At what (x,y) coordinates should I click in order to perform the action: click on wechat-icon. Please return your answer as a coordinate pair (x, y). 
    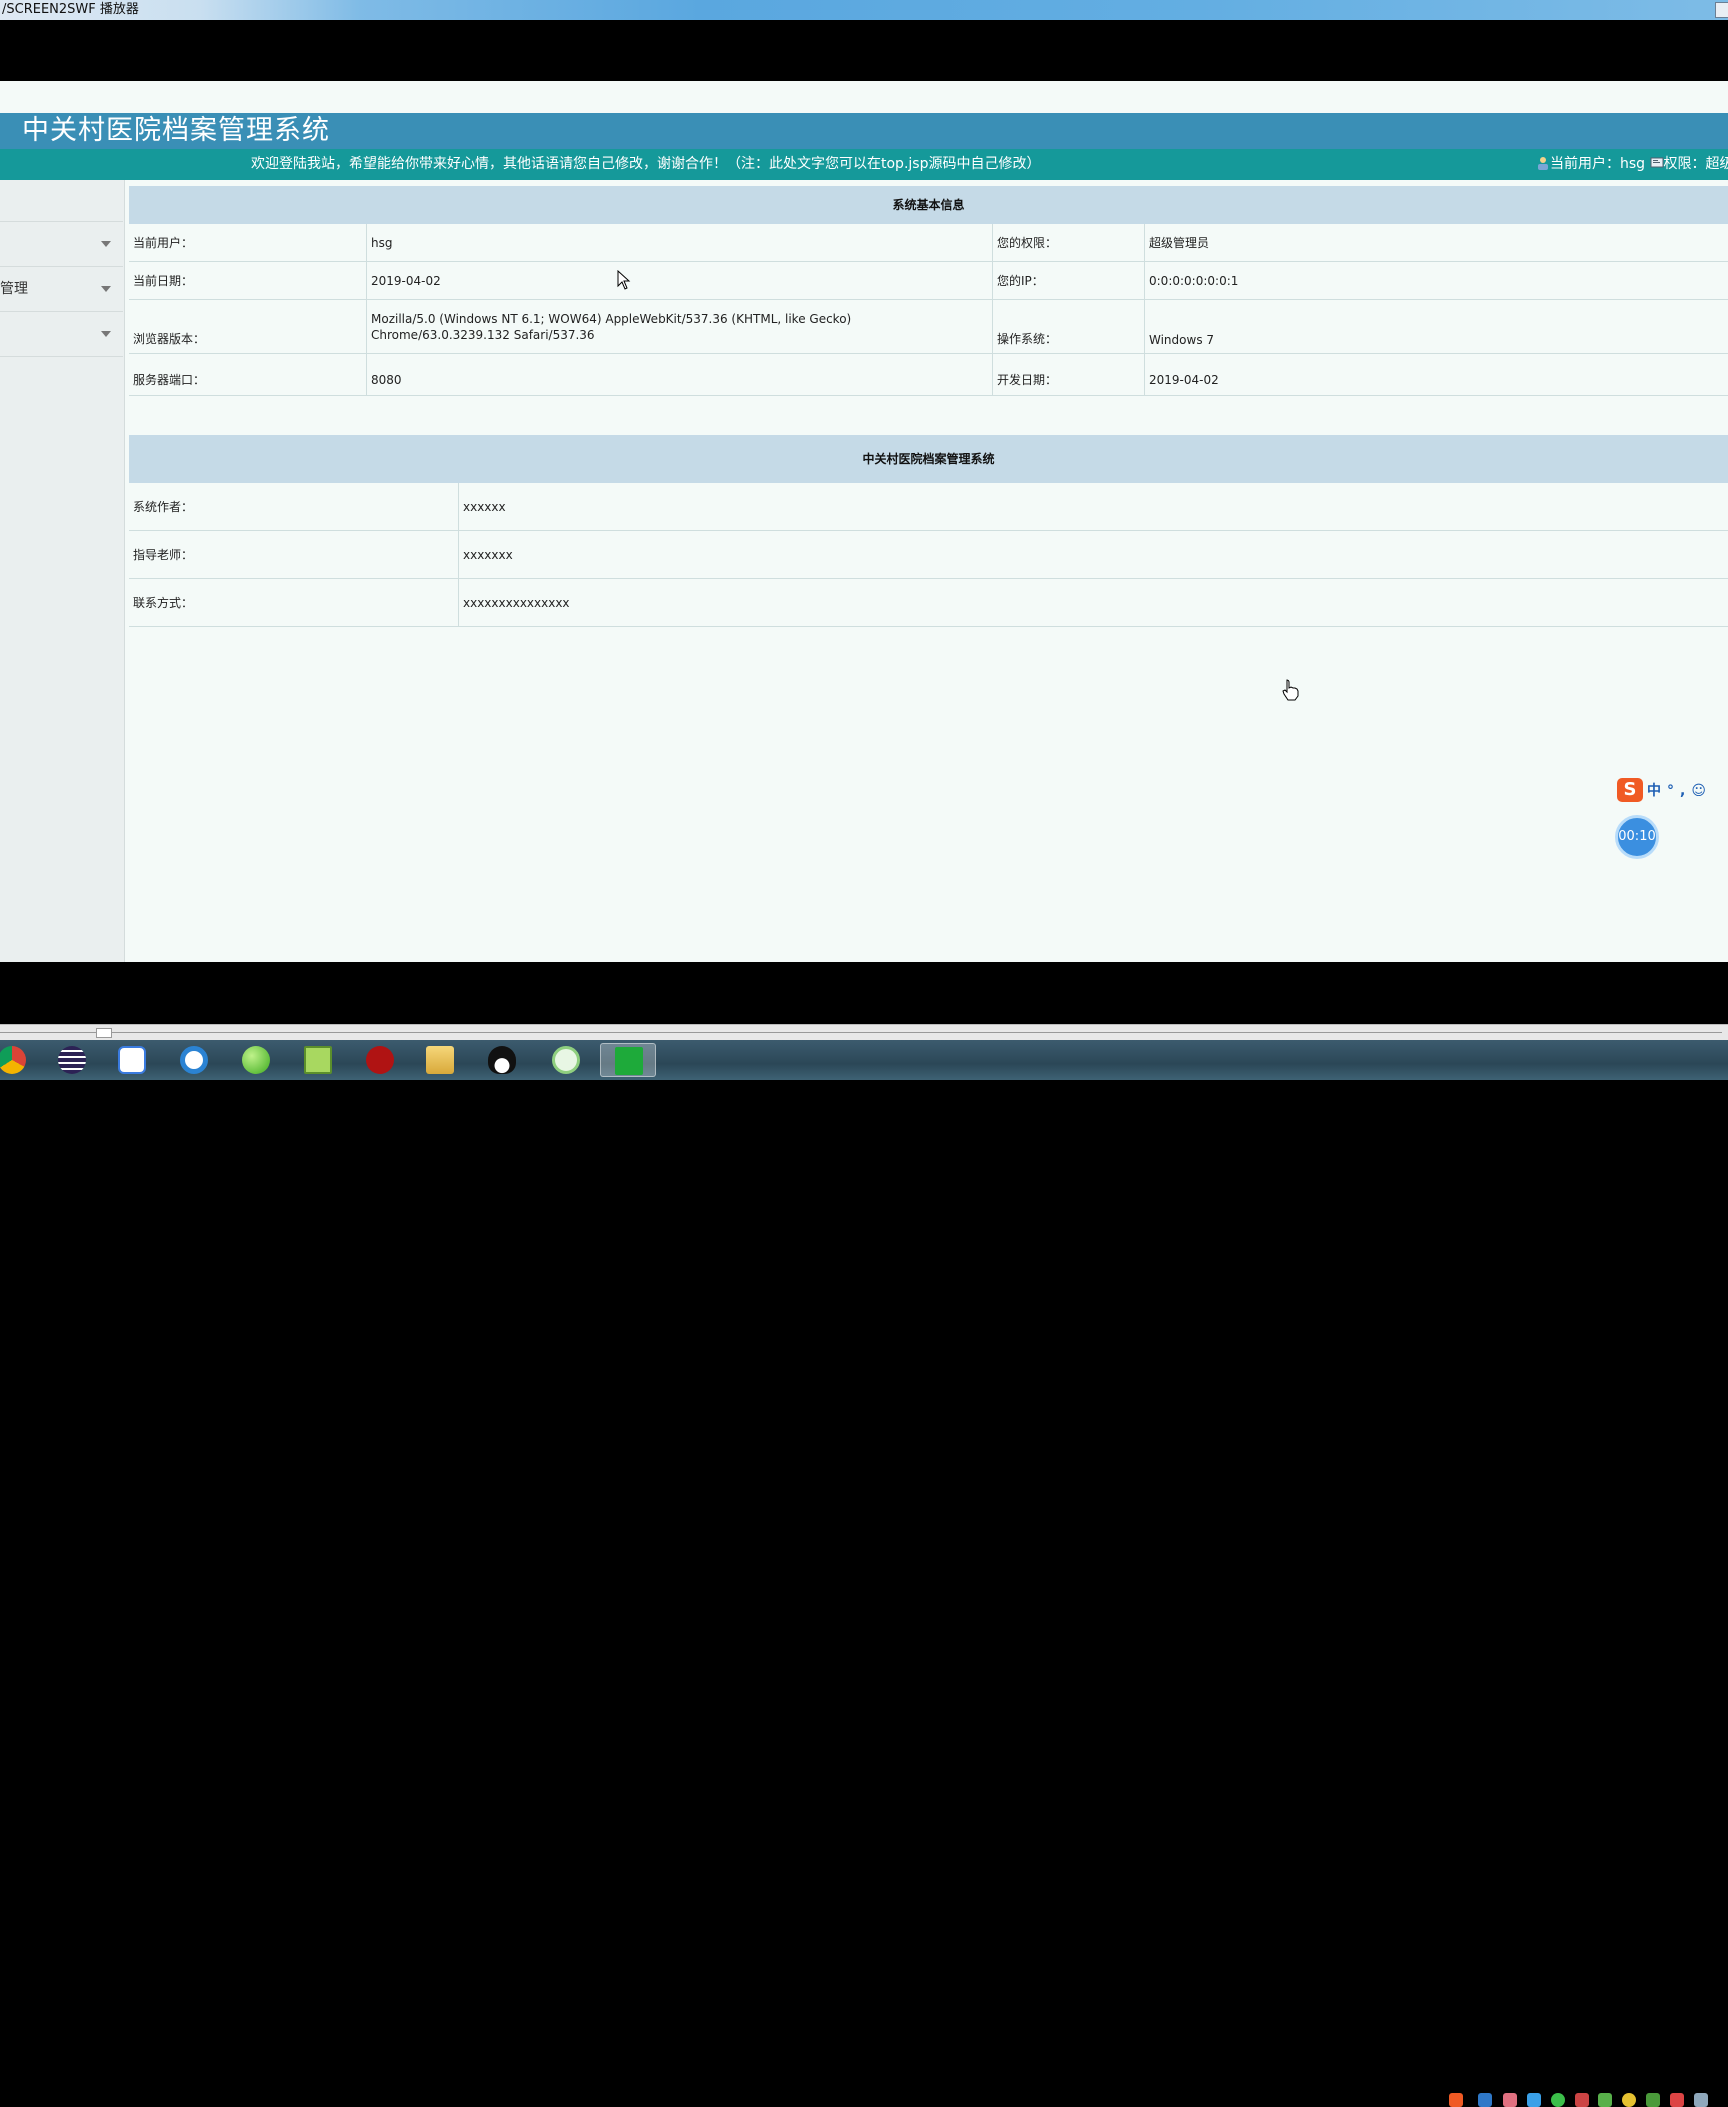
    Looking at the image, I should click on (566, 1060).